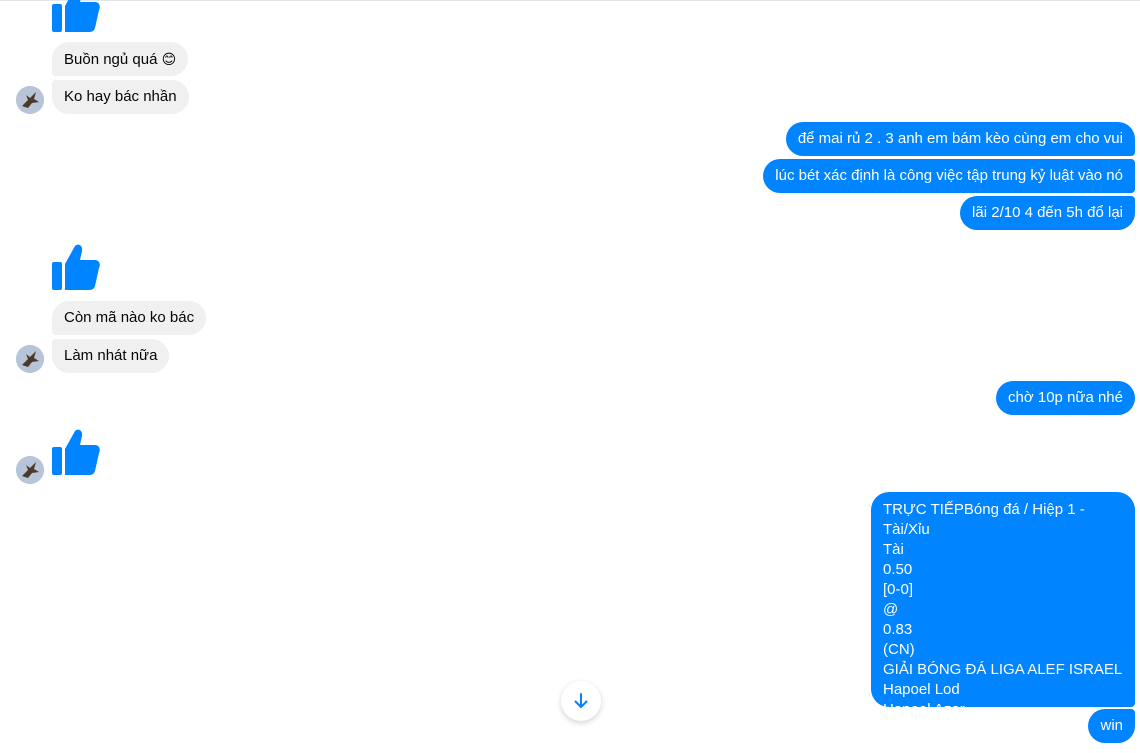  What do you see at coordinates (921, 689) in the screenshot?
I see `message-line: Hapoel Lod` at bounding box center [921, 689].